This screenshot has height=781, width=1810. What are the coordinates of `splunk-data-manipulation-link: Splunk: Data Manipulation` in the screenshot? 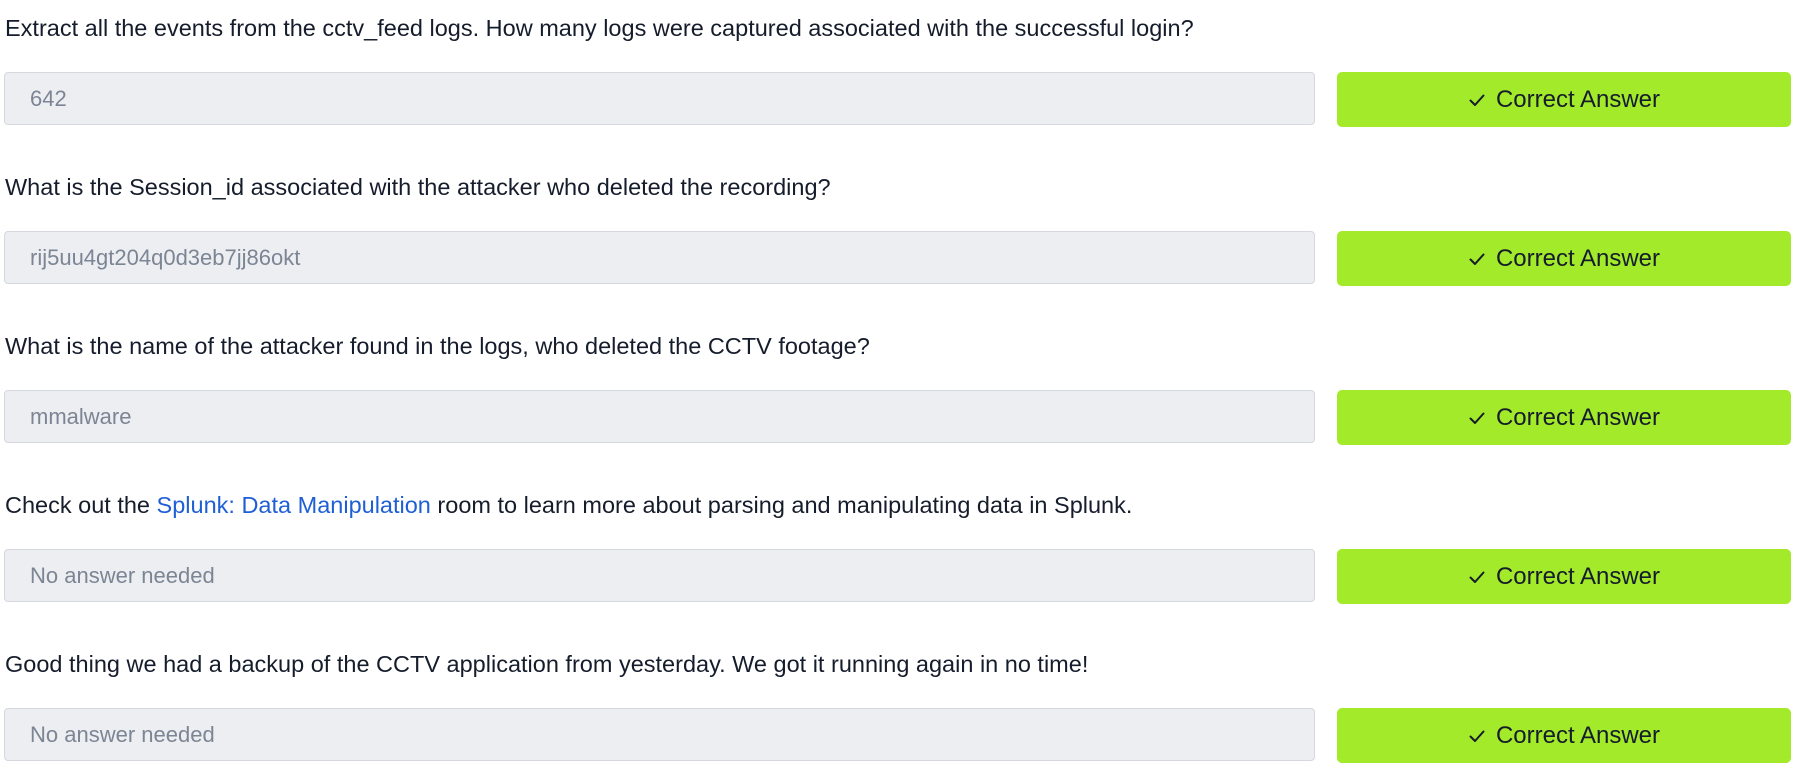 It's located at (294, 505).